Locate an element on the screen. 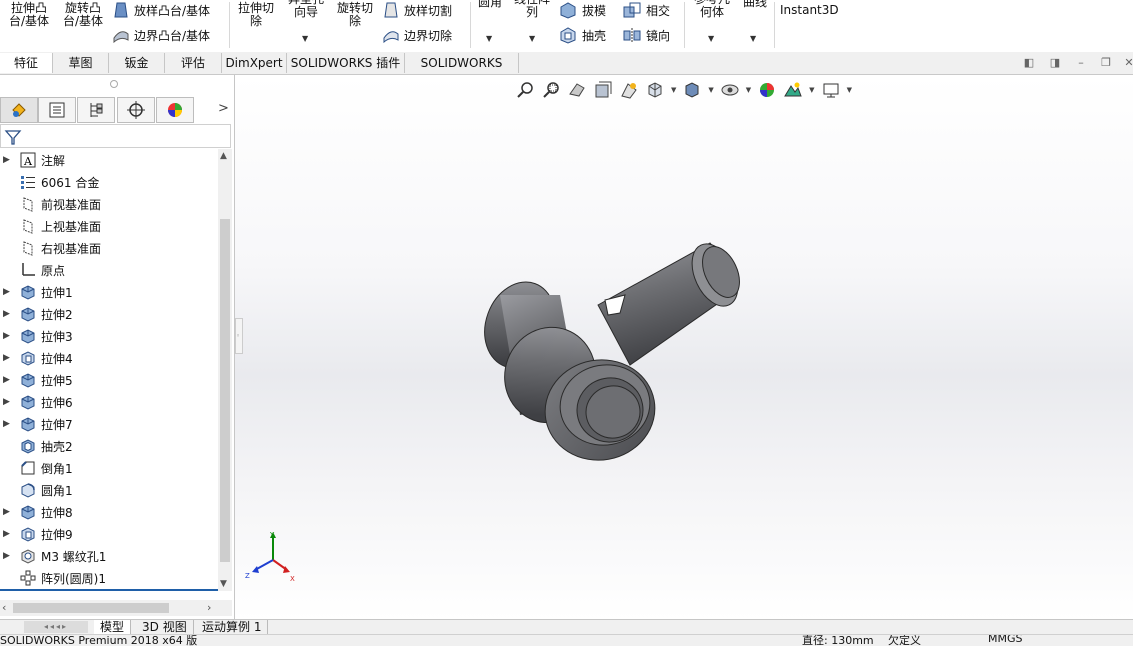 The height and width of the screenshot is (646, 1133). tree-item: 上视基准面 is located at coordinates (109, 226).